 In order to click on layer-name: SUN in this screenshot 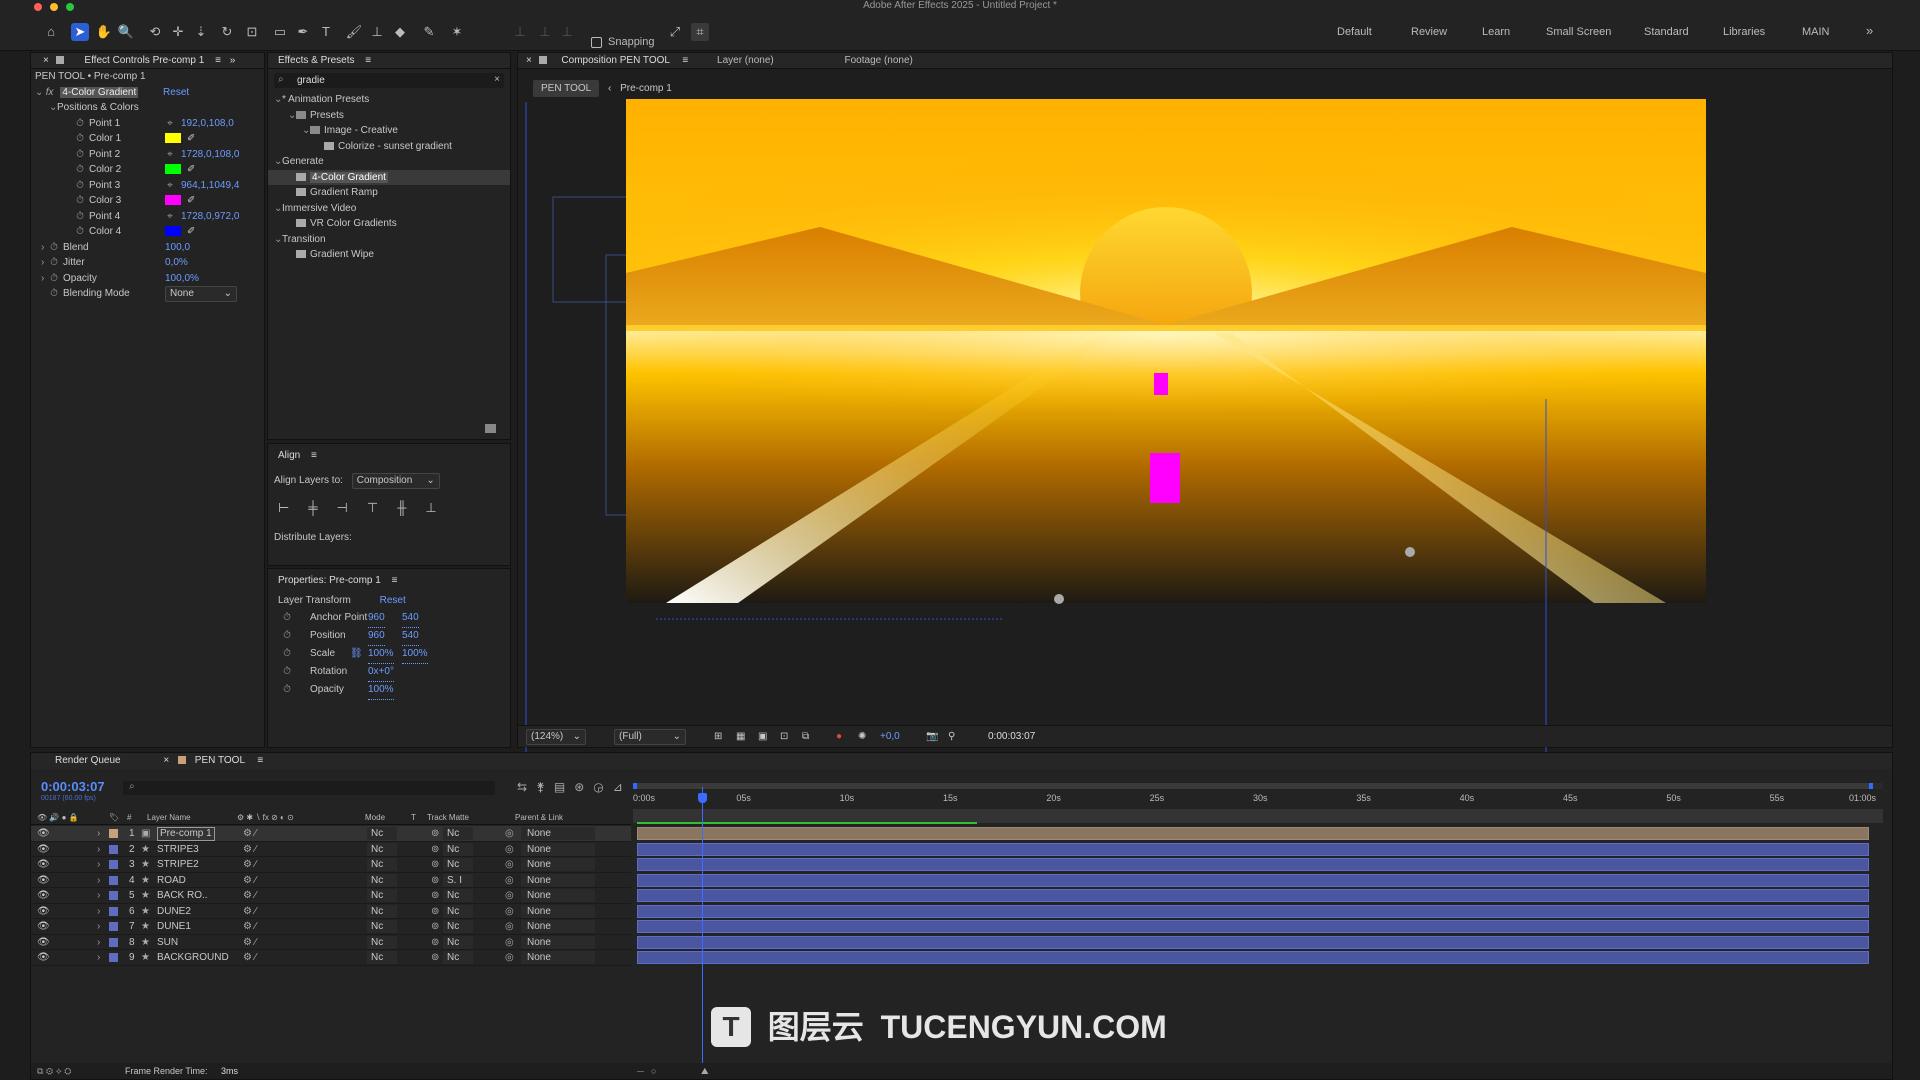, I will do `click(167, 943)`.